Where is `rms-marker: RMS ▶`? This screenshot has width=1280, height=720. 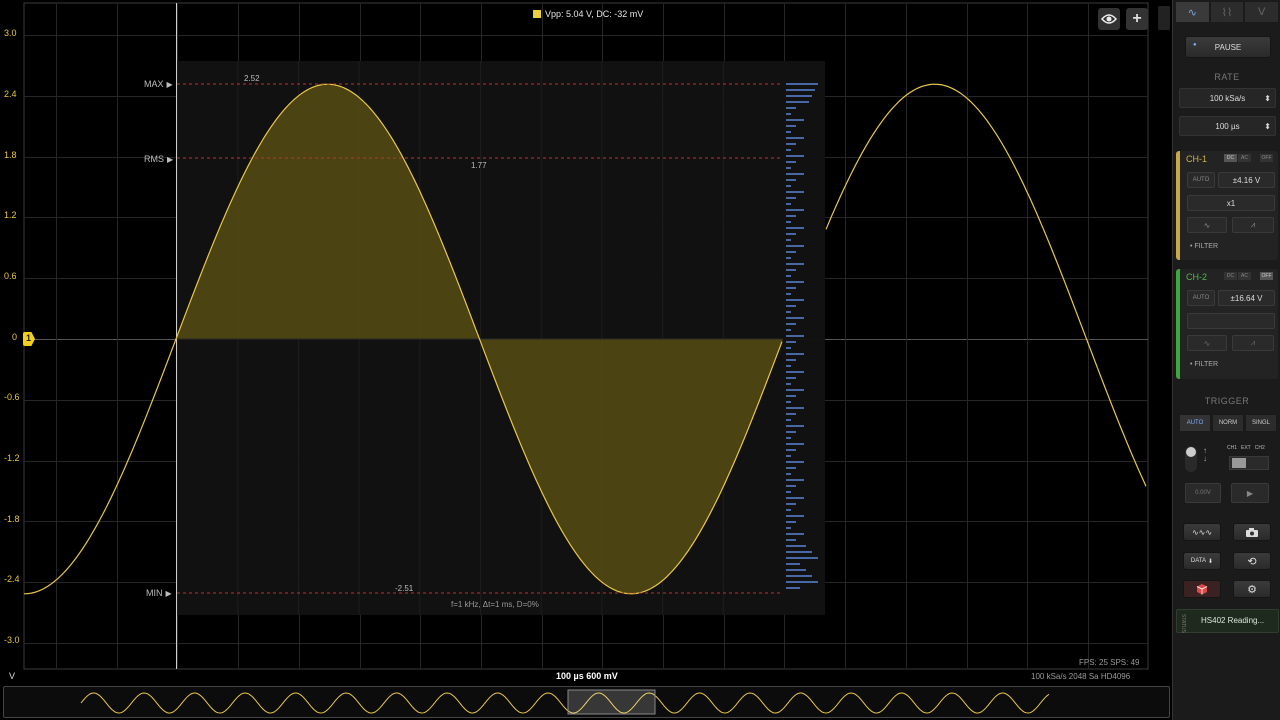 rms-marker: RMS ▶ is located at coordinates (158, 159).